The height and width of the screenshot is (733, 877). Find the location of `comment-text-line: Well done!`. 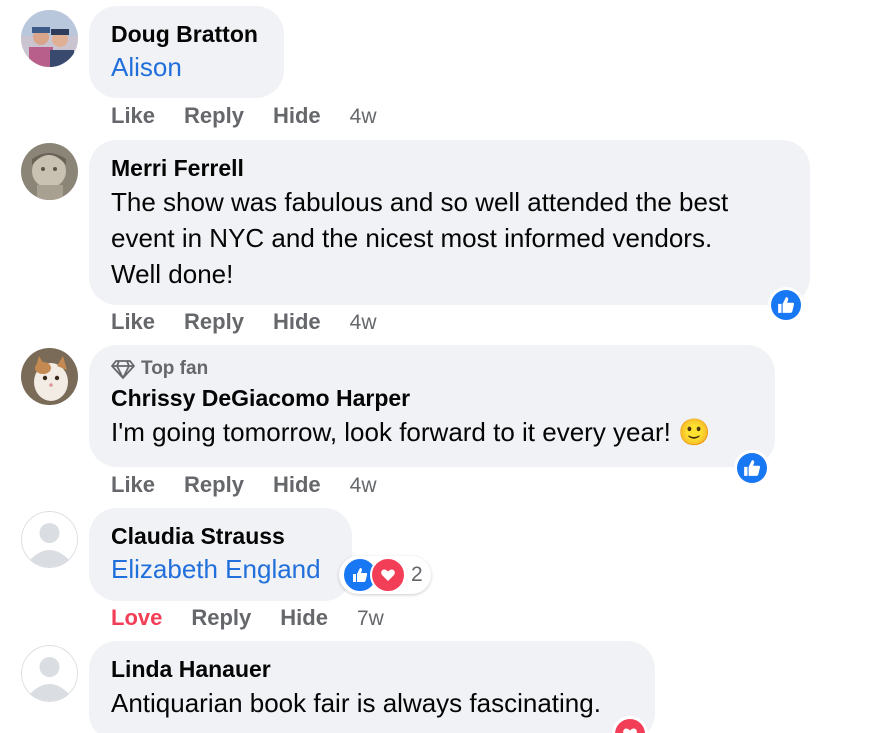

comment-text-line: Well done! is located at coordinates (172, 274).